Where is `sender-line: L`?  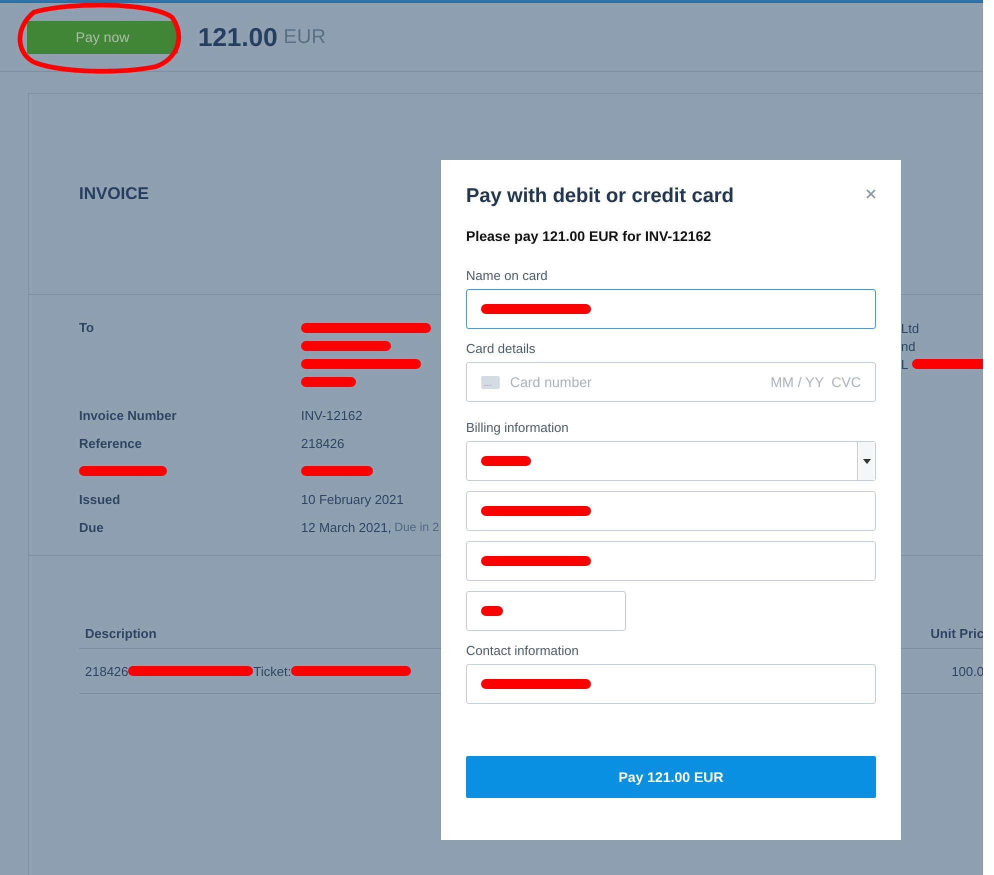
sender-line: L is located at coordinates (904, 364).